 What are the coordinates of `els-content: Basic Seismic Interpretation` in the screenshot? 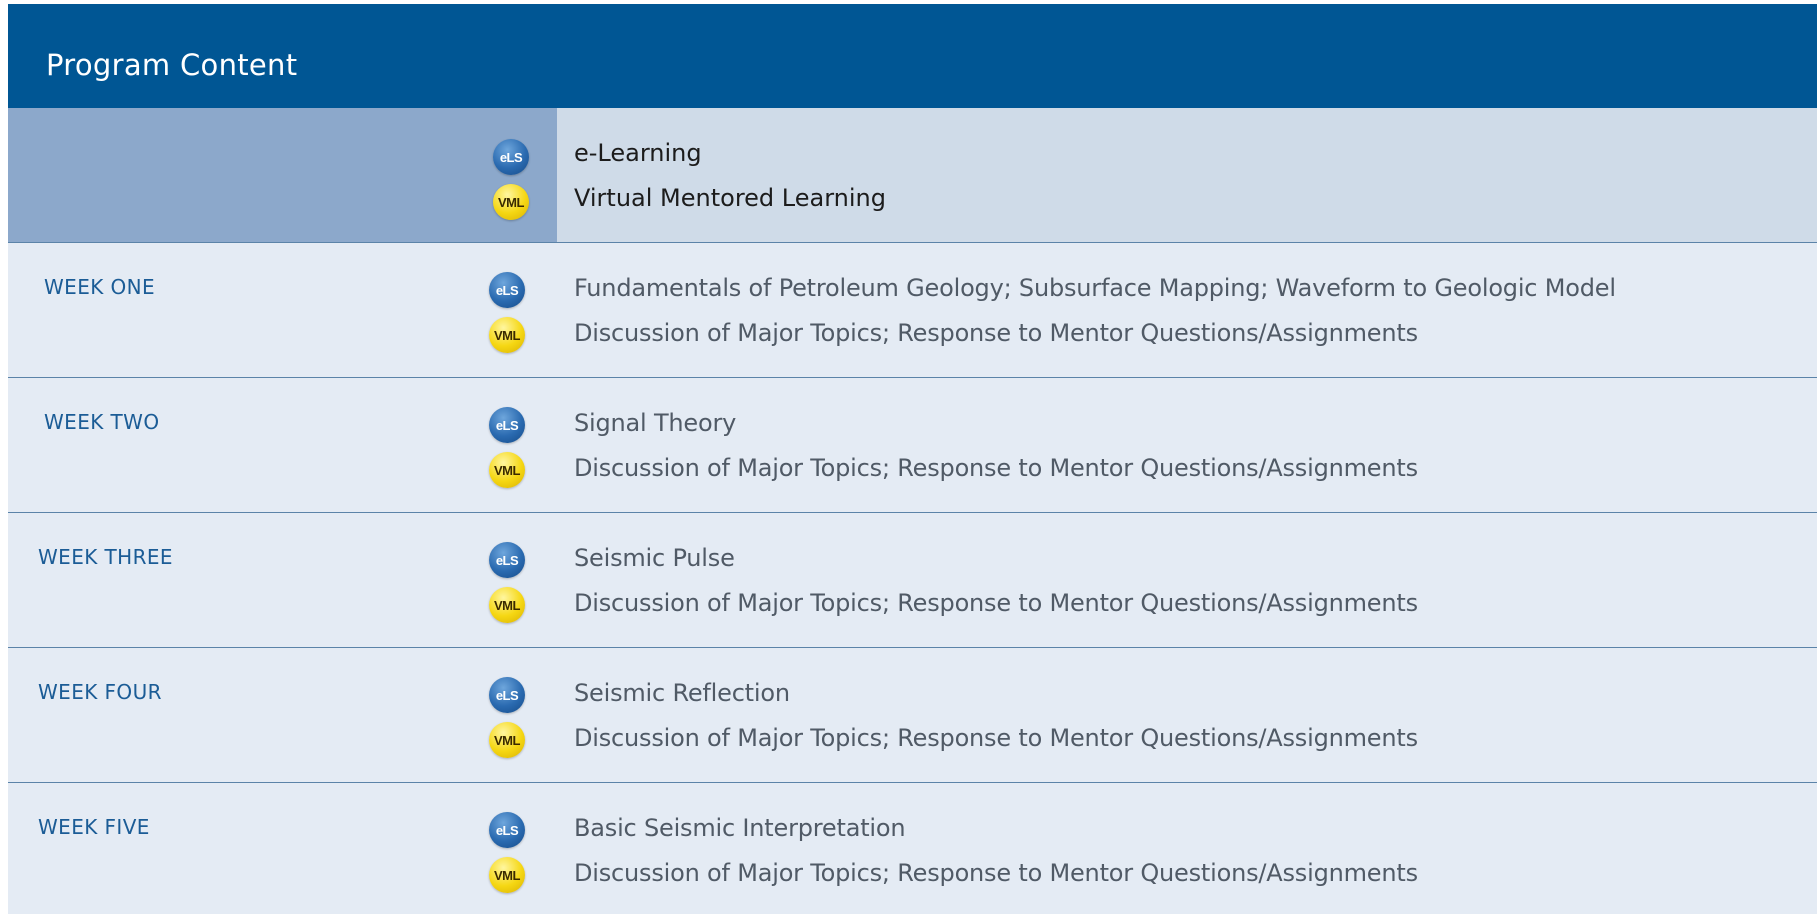 It's located at (740, 828).